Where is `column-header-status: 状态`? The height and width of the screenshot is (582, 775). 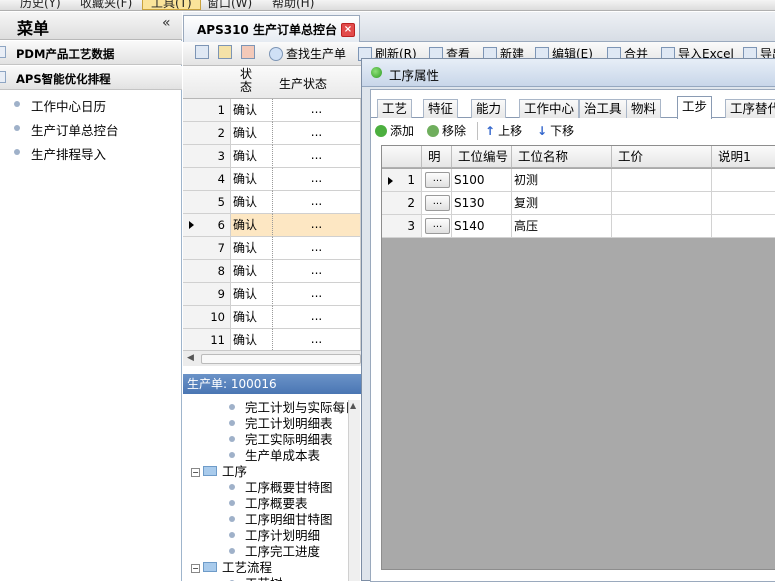 column-header-status: 状态 is located at coordinates (246, 81).